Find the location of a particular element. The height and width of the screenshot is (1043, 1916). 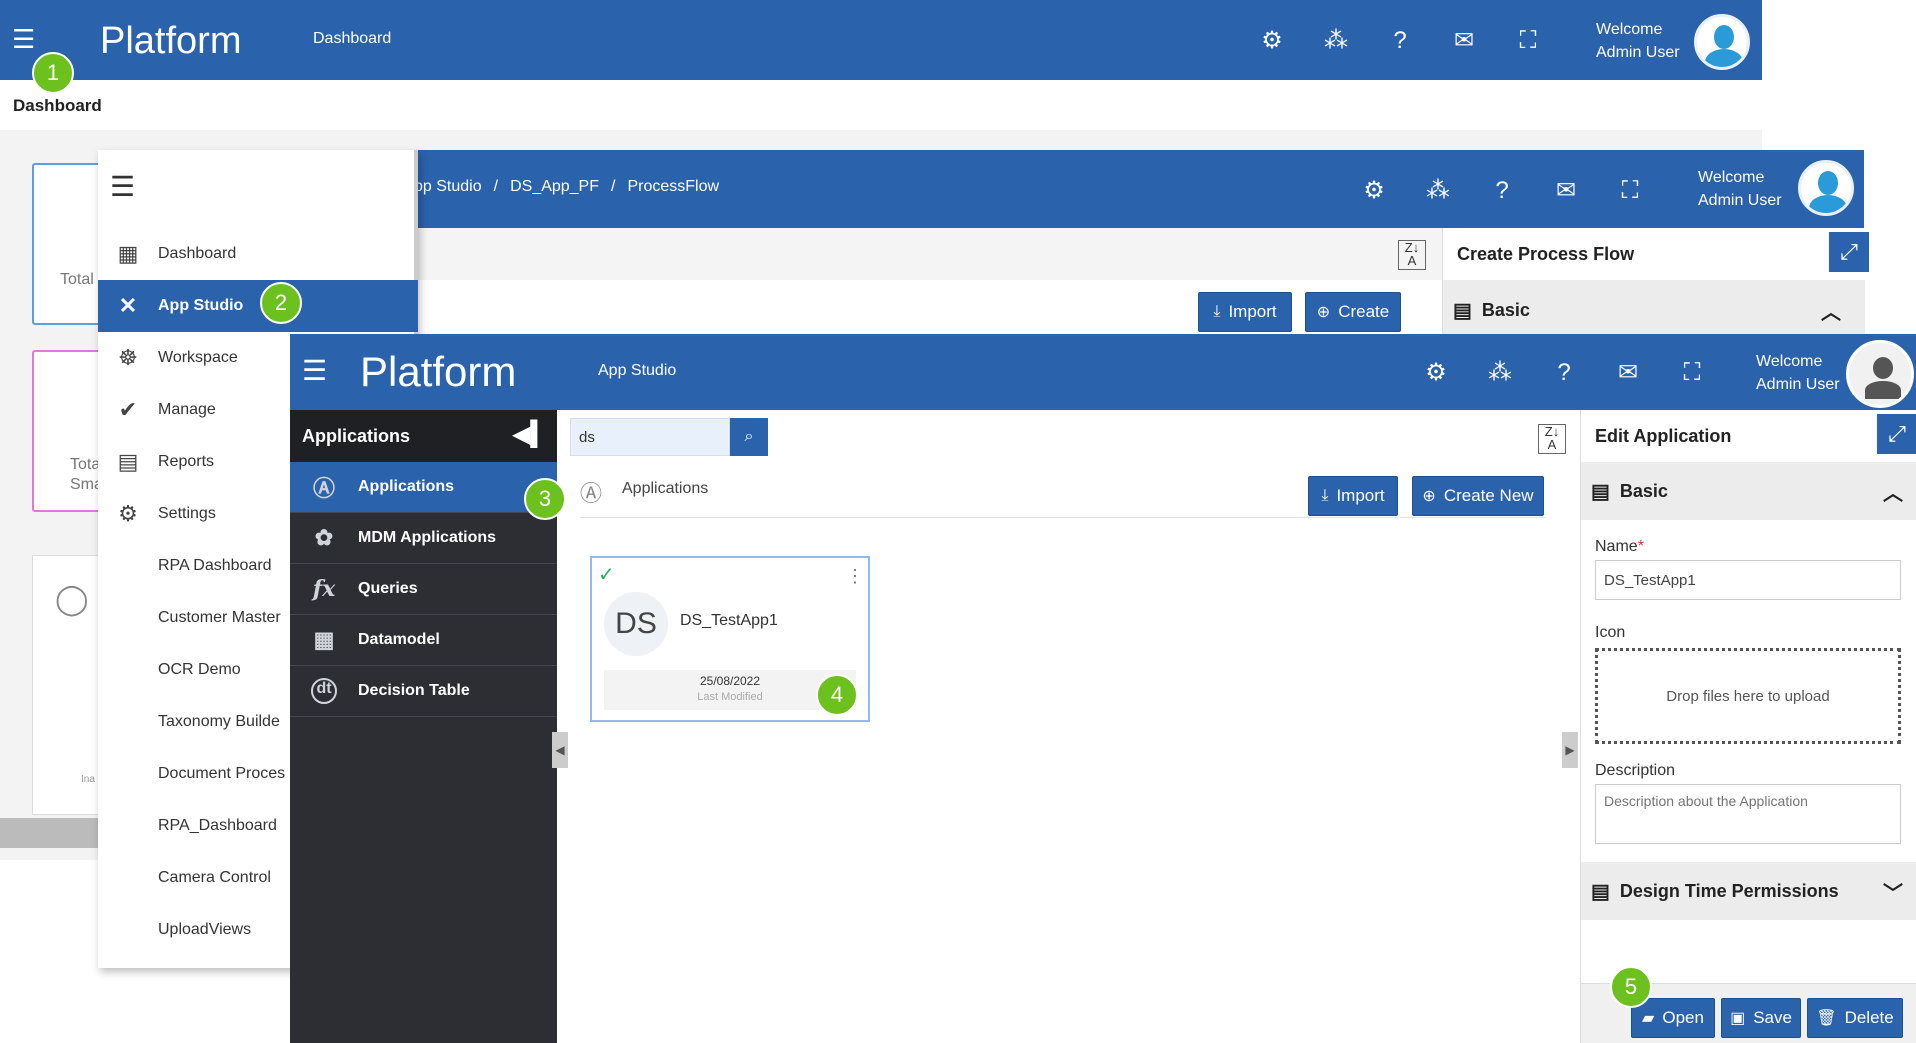

sidebar-item-mdm-applications: ✿ MDM Applications is located at coordinates (423, 538).